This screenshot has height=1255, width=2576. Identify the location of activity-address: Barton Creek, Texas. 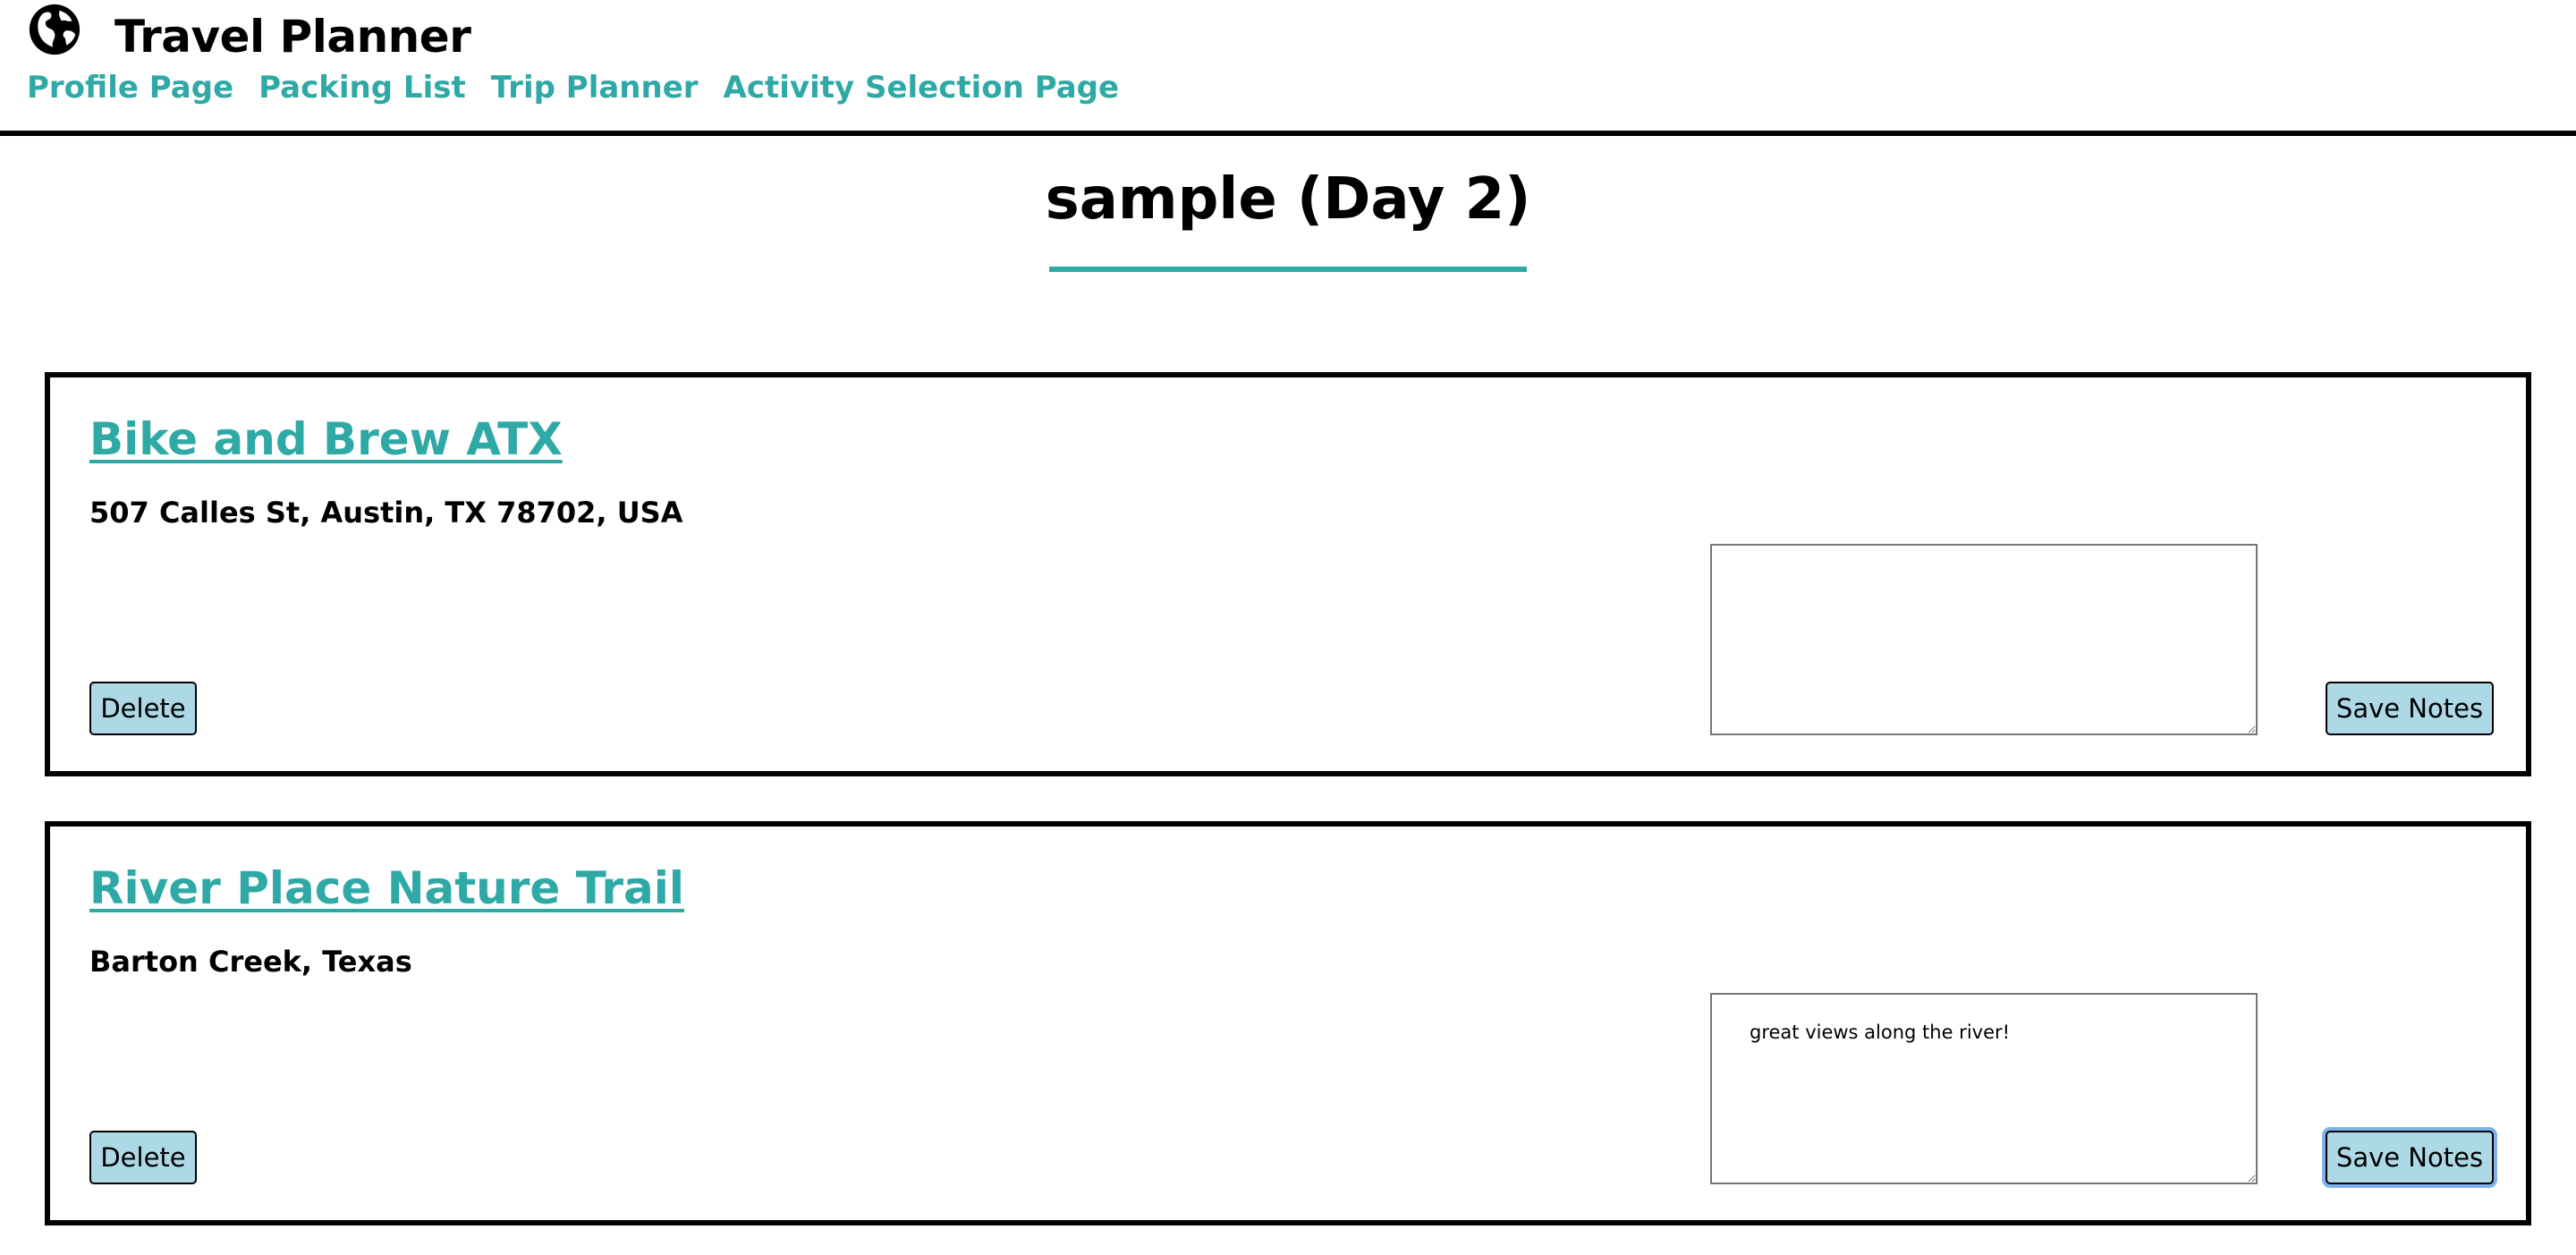
(250, 962).